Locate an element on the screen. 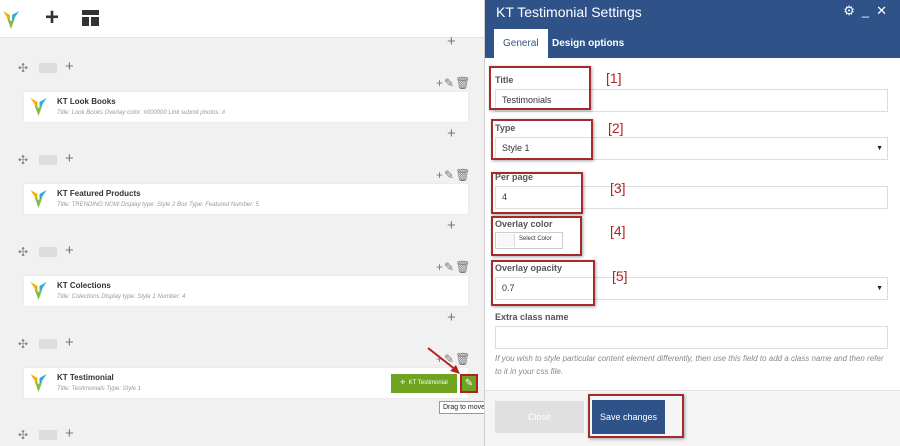 This screenshot has height=446, width=900. element-title: KT Look Books is located at coordinates (86, 101).